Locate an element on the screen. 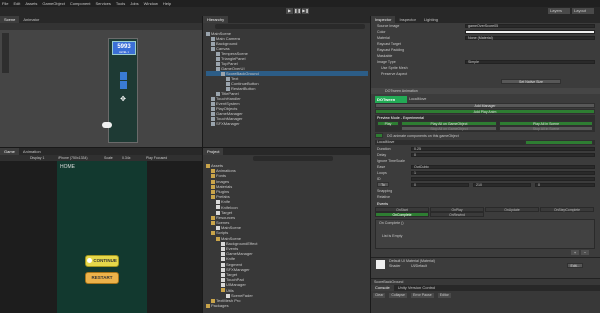 This screenshot has width=600, height=313. menu-item: Services is located at coordinates (103, 3).